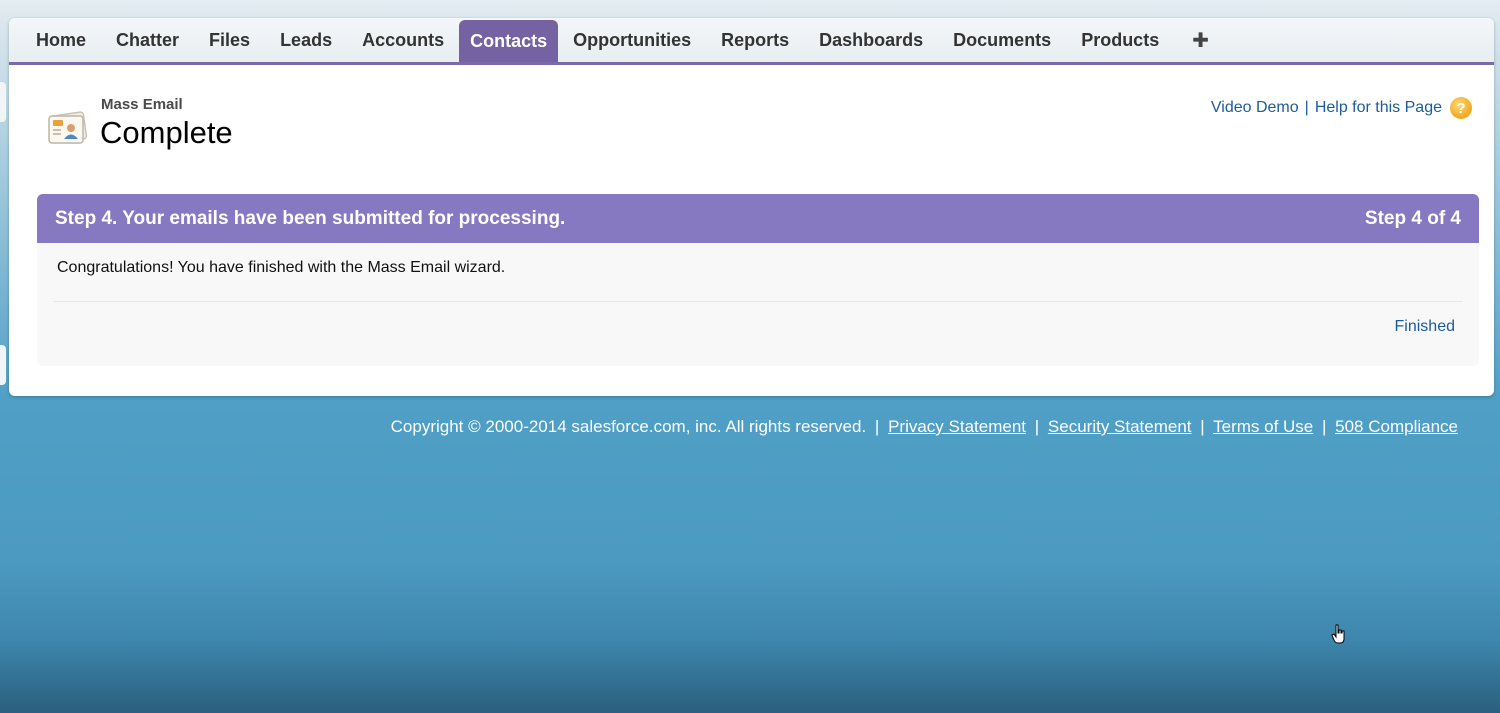 The height and width of the screenshot is (713, 1500). Describe the element at coordinates (871, 40) in the screenshot. I see `tab-dashboards: Dashboards` at that location.